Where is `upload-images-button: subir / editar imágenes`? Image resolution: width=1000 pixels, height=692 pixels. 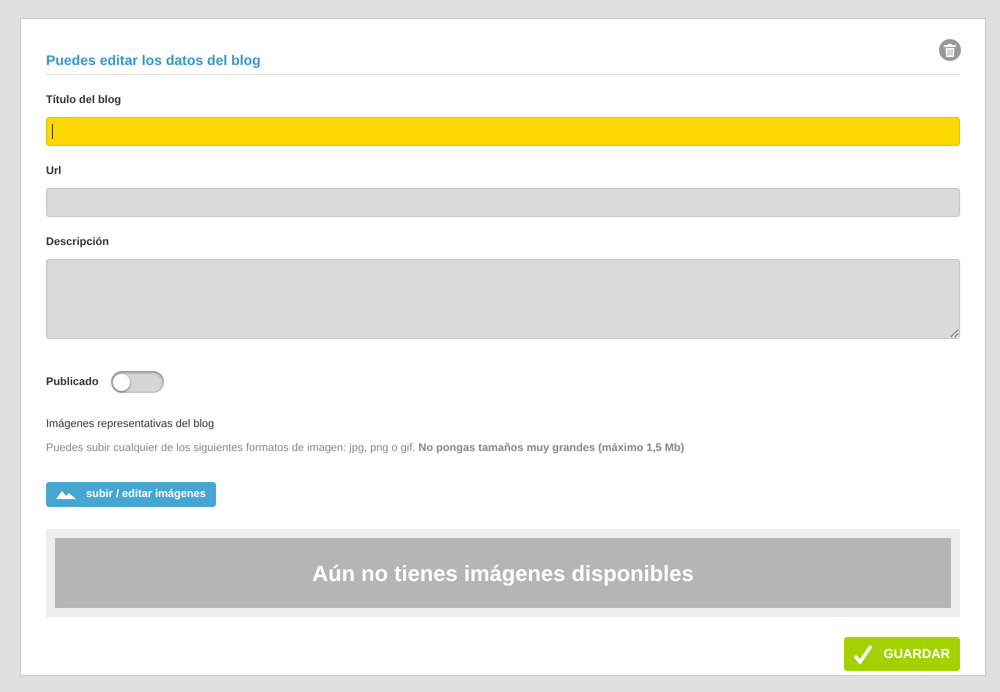
upload-images-button: subir / editar imágenes is located at coordinates (131, 494).